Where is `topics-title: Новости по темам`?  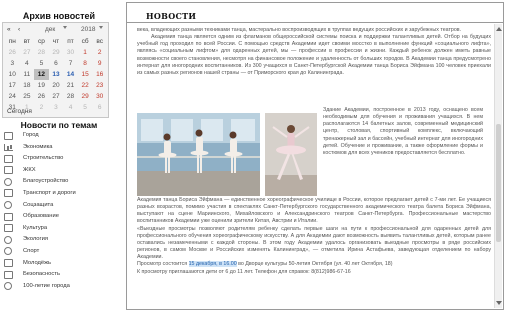 topics-title: Новости по темам is located at coordinates (59, 125).